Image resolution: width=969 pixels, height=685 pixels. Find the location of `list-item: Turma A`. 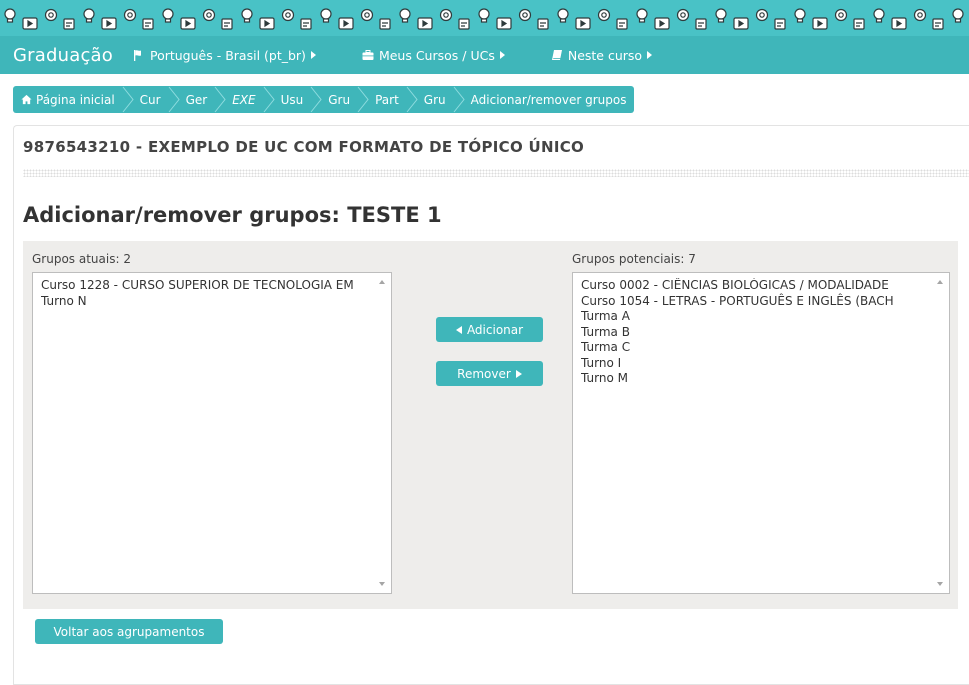

list-item: Turma A is located at coordinates (756, 317).